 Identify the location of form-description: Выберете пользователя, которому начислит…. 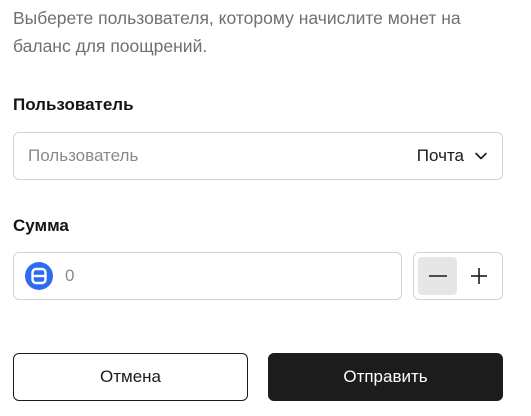
(237, 32).